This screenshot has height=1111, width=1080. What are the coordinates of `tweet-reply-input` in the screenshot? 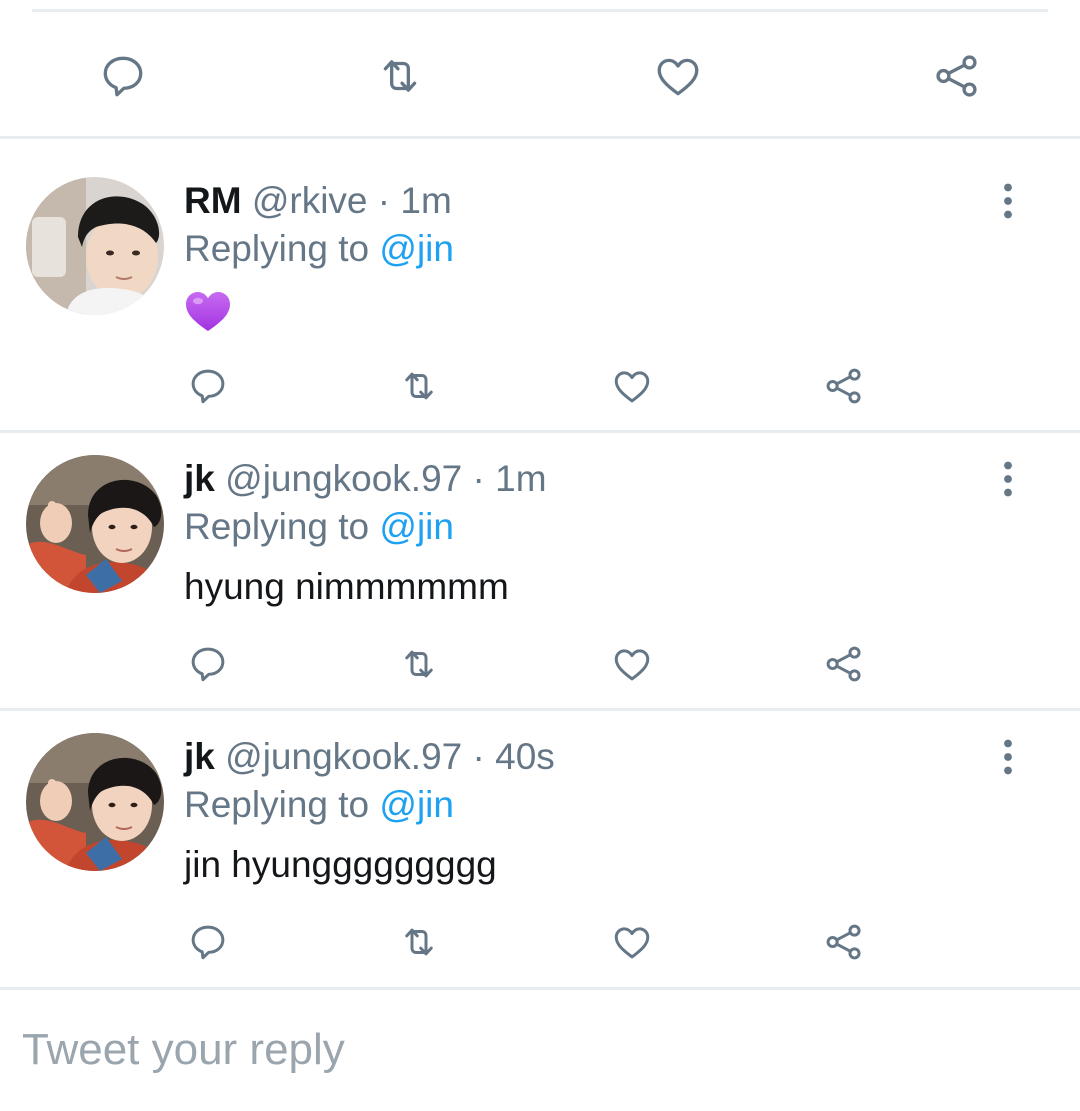 It's located at (522, 1050).